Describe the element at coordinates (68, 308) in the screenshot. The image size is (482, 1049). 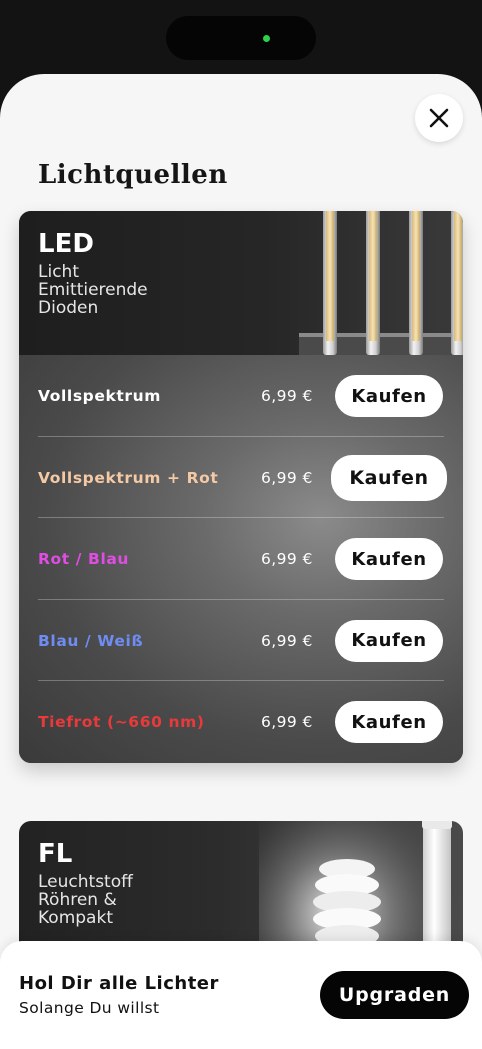
I see `led-subtitle-line: Dioden` at that location.